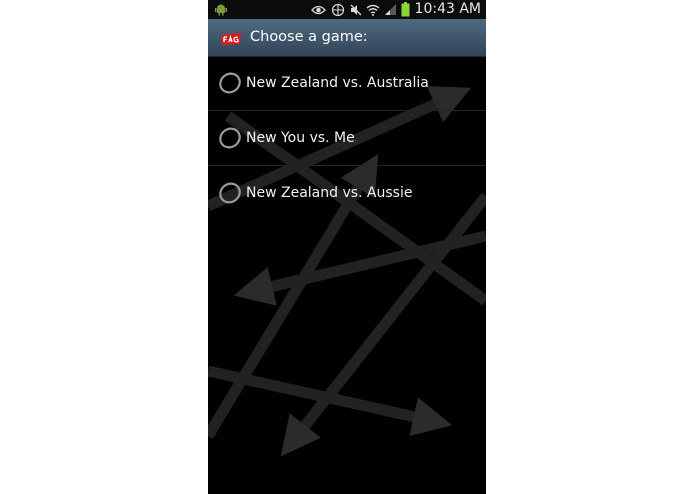 The image size is (695, 494). What do you see at coordinates (337, 83) in the screenshot?
I see `game-label: New Zealand vs. Australia` at bounding box center [337, 83].